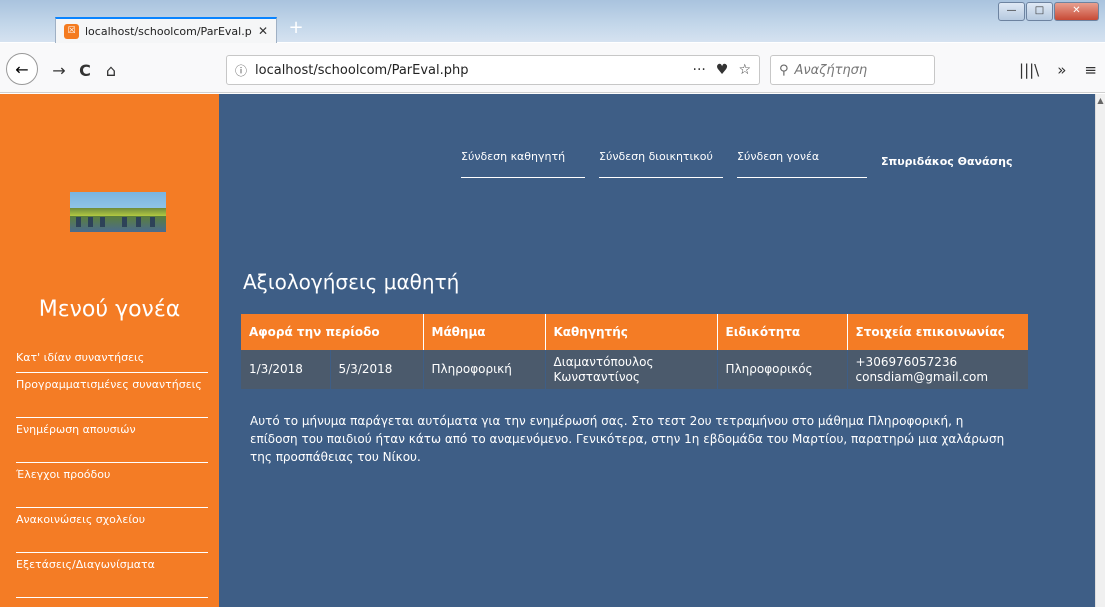 Image resolution: width=1105 pixels, height=607 pixels. Describe the element at coordinates (118, 212) in the screenshot. I see `school-logo-image` at that location.